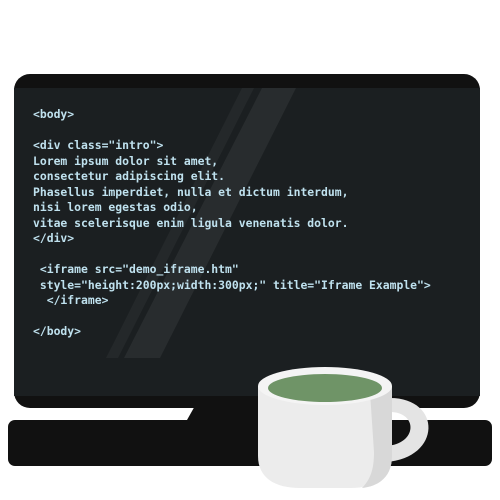 This screenshot has width=500, height=500. What do you see at coordinates (57, 331) in the screenshot?
I see `code-line: </body>` at bounding box center [57, 331].